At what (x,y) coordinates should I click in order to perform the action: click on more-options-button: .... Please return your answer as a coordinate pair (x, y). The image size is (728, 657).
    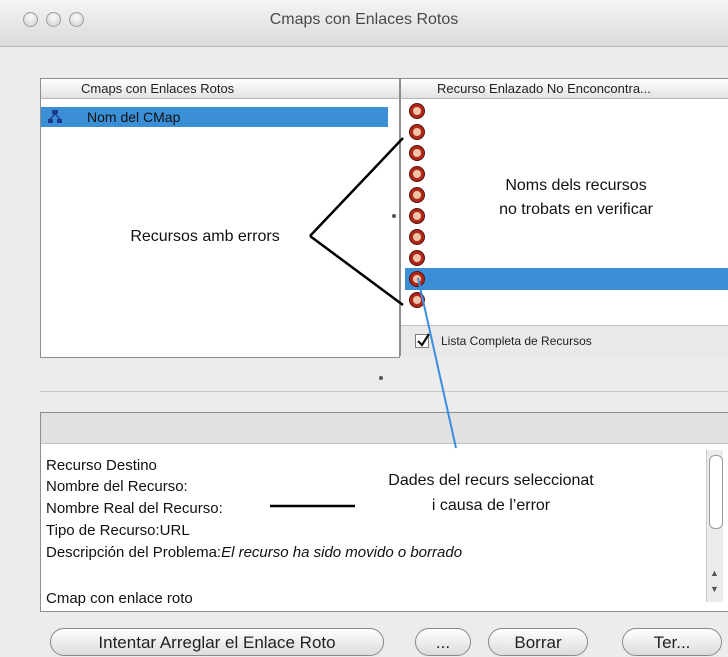
    Looking at the image, I should click on (443, 642).